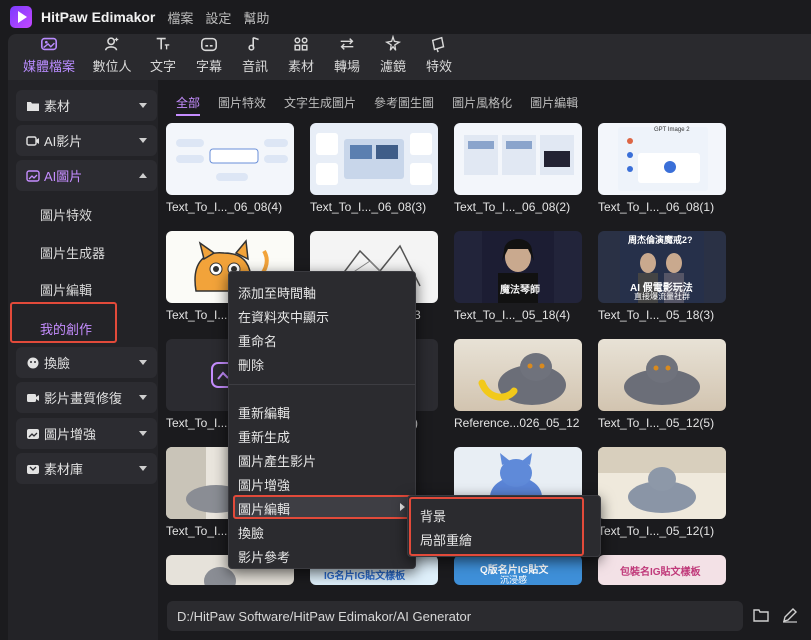  I want to click on menu-regenerate: 重新生成, so click(264, 436).